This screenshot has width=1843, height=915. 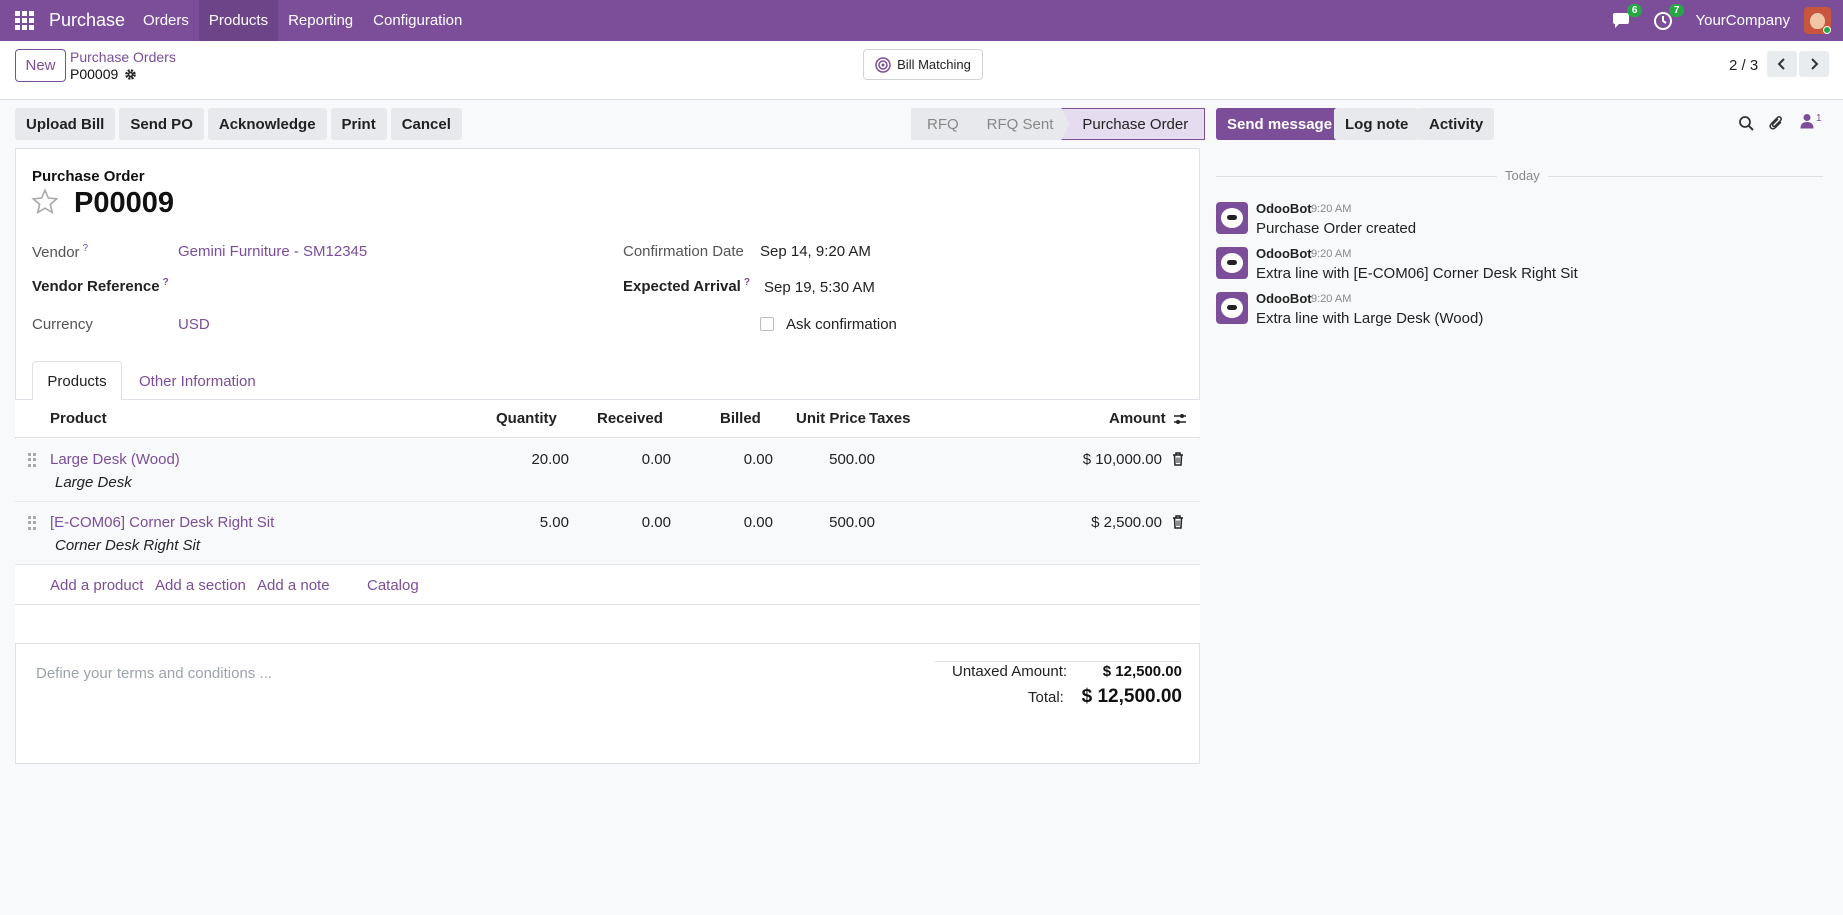 I want to click on menu-configuration: Configuration, so click(x=417, y=20).